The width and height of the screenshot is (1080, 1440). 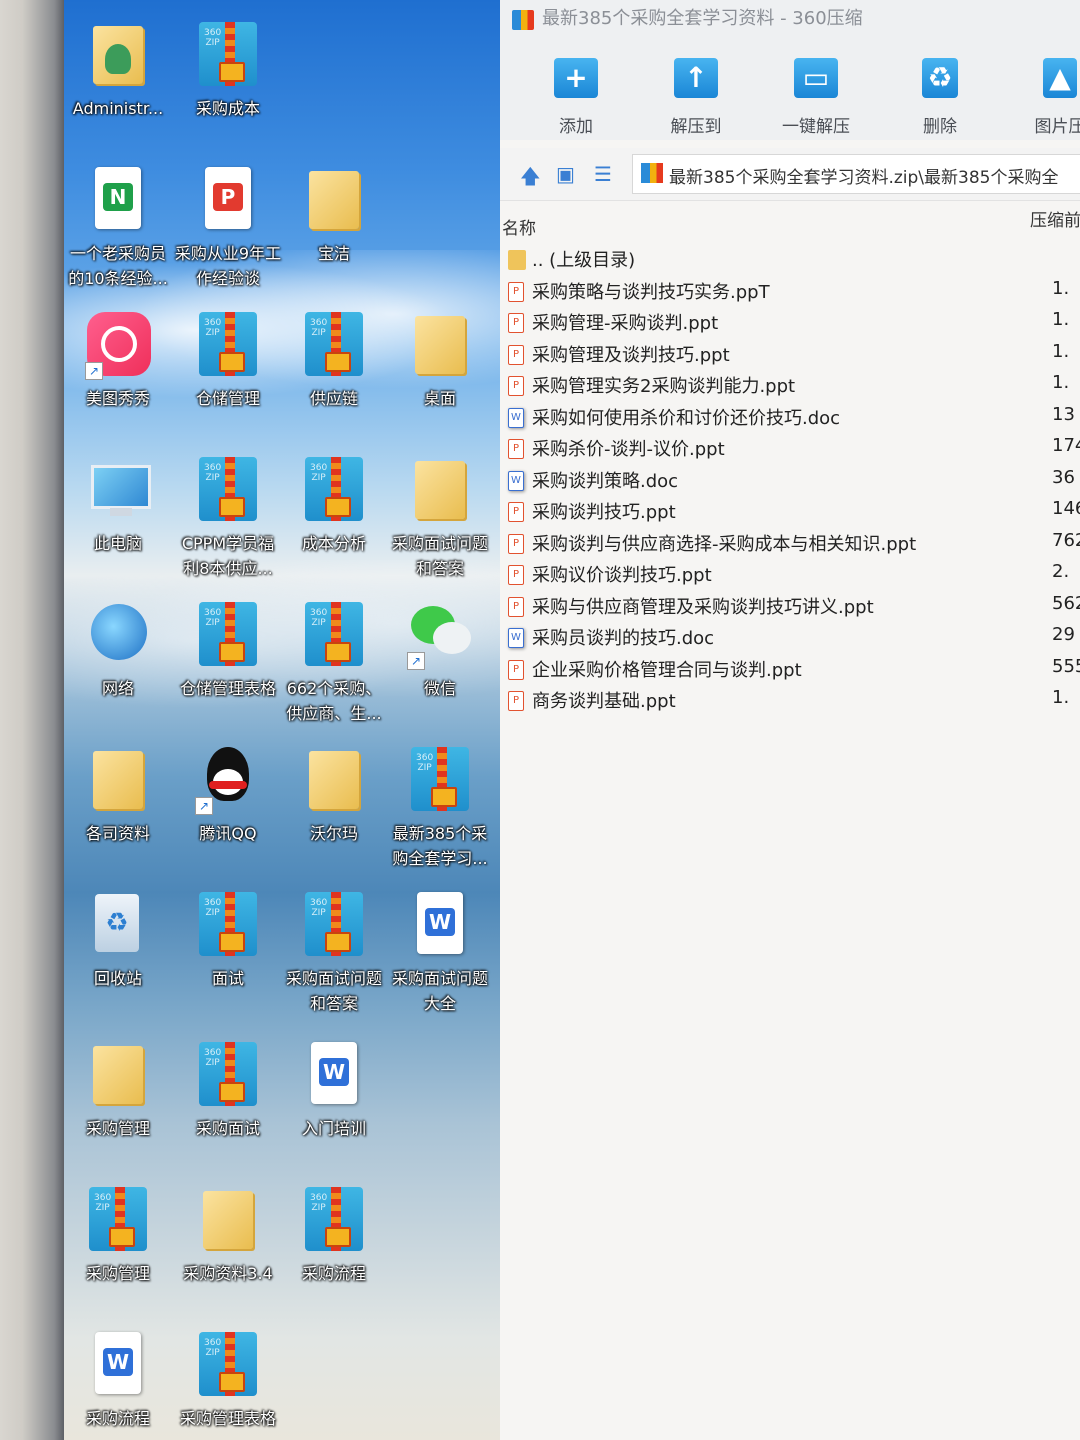 I want to click on desktop-icon: 采购流程, so click(x=334, y=1235).